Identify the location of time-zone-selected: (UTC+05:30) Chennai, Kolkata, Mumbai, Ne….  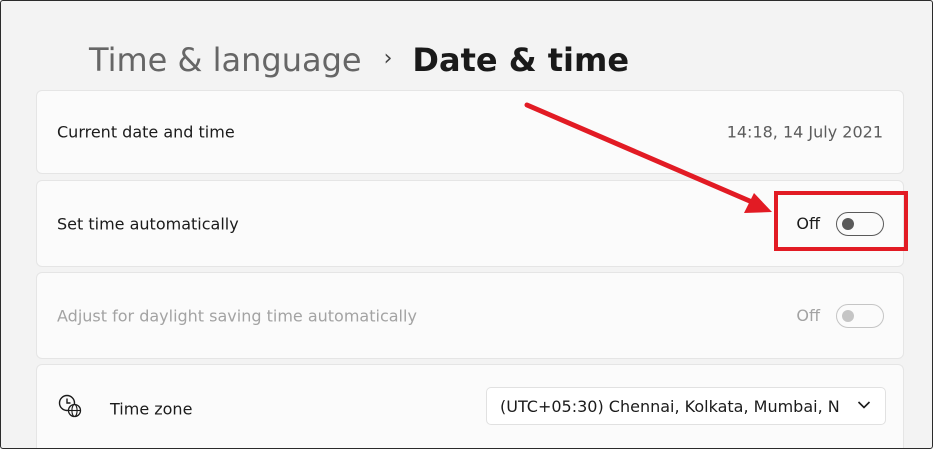
(670, 406).